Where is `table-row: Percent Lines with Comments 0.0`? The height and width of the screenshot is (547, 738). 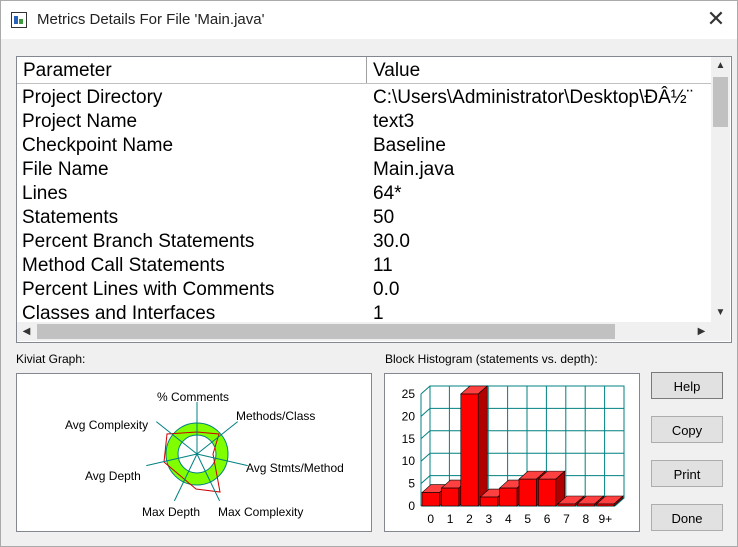 table-row: Percent Lines with Comments 0.0 is located at coordinates (364, 289).